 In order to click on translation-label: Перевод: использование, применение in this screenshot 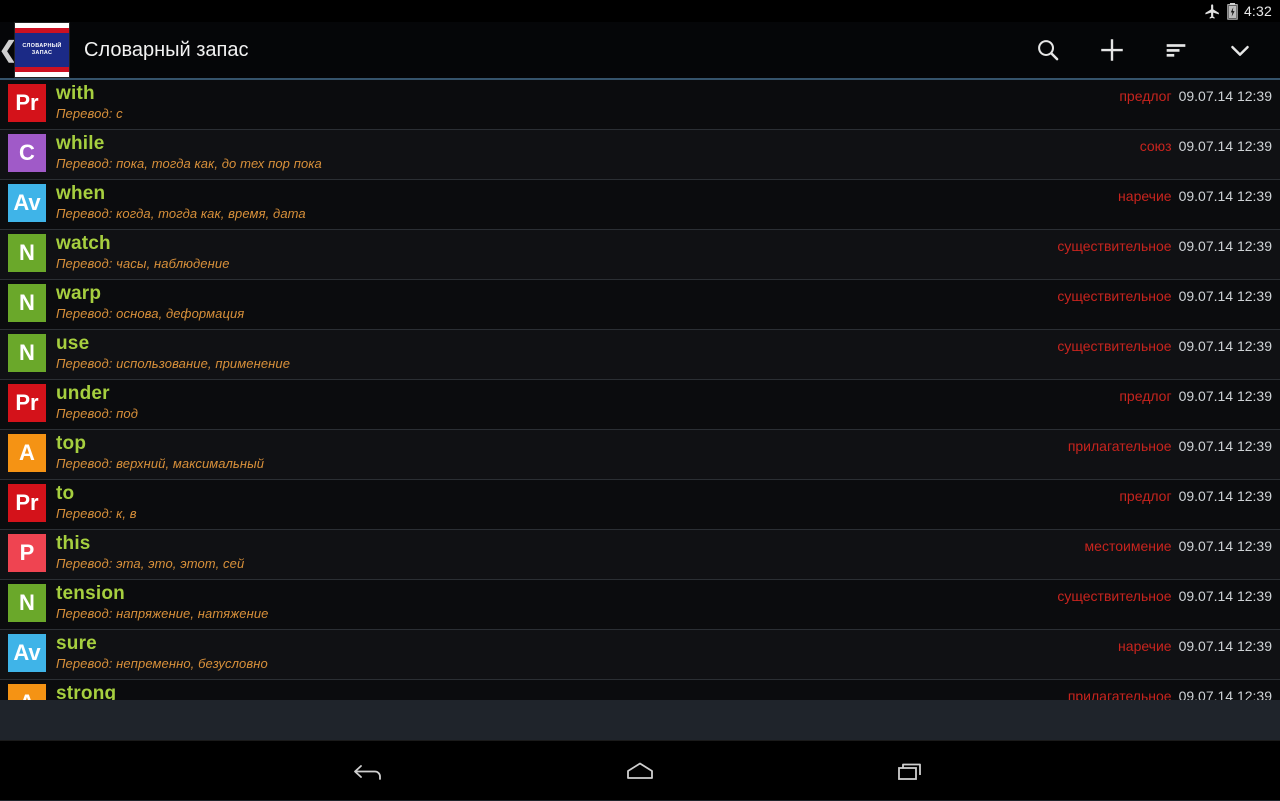, I will do `click(173, 364)`.